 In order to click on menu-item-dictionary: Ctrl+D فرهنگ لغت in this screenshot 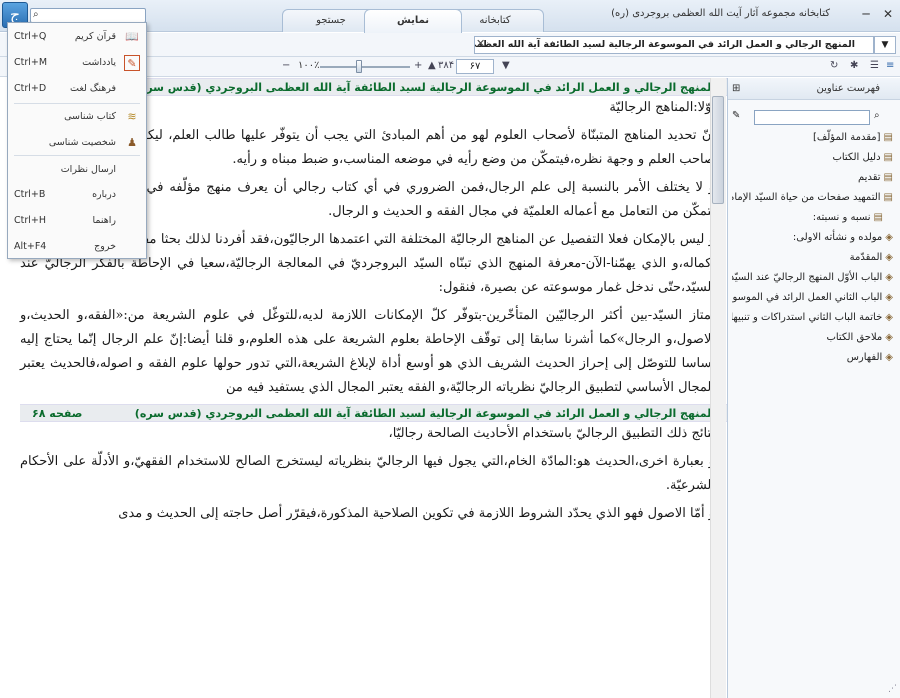, I will do `click(77, 89)`.